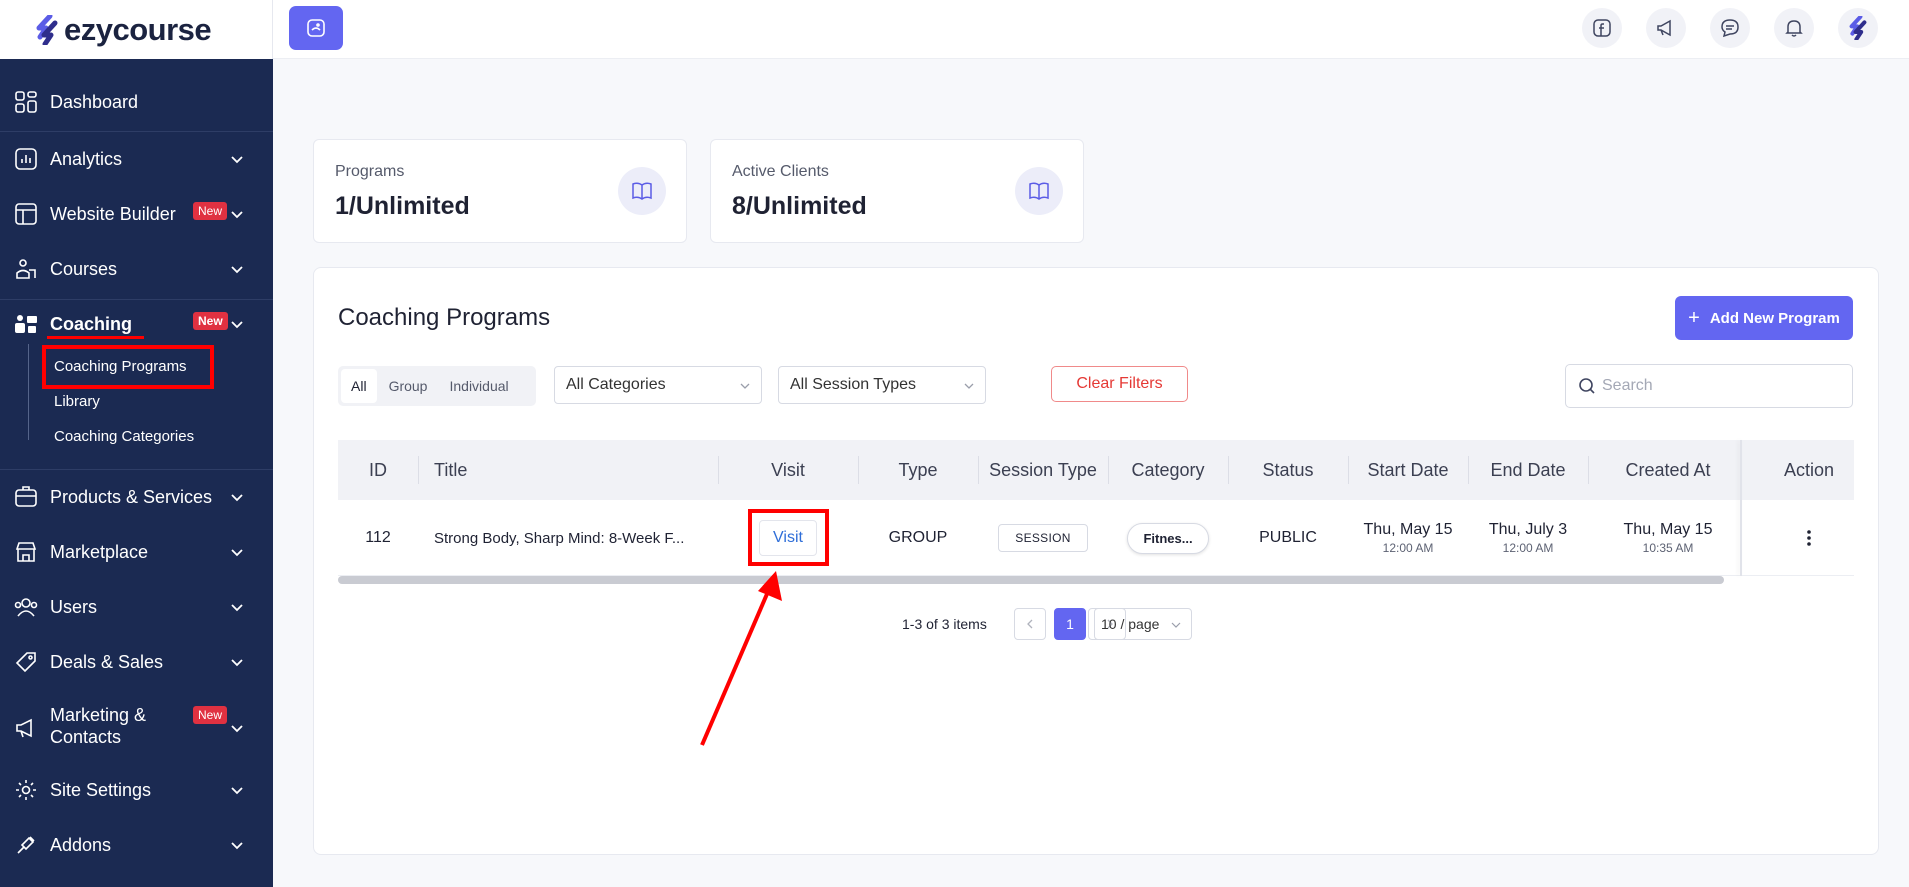 This screenshot has height=887, width=1909. Describe the element at coordinates (86, 158) in the screenshot. I see `sidebar-item-label: Analytics` at that location.